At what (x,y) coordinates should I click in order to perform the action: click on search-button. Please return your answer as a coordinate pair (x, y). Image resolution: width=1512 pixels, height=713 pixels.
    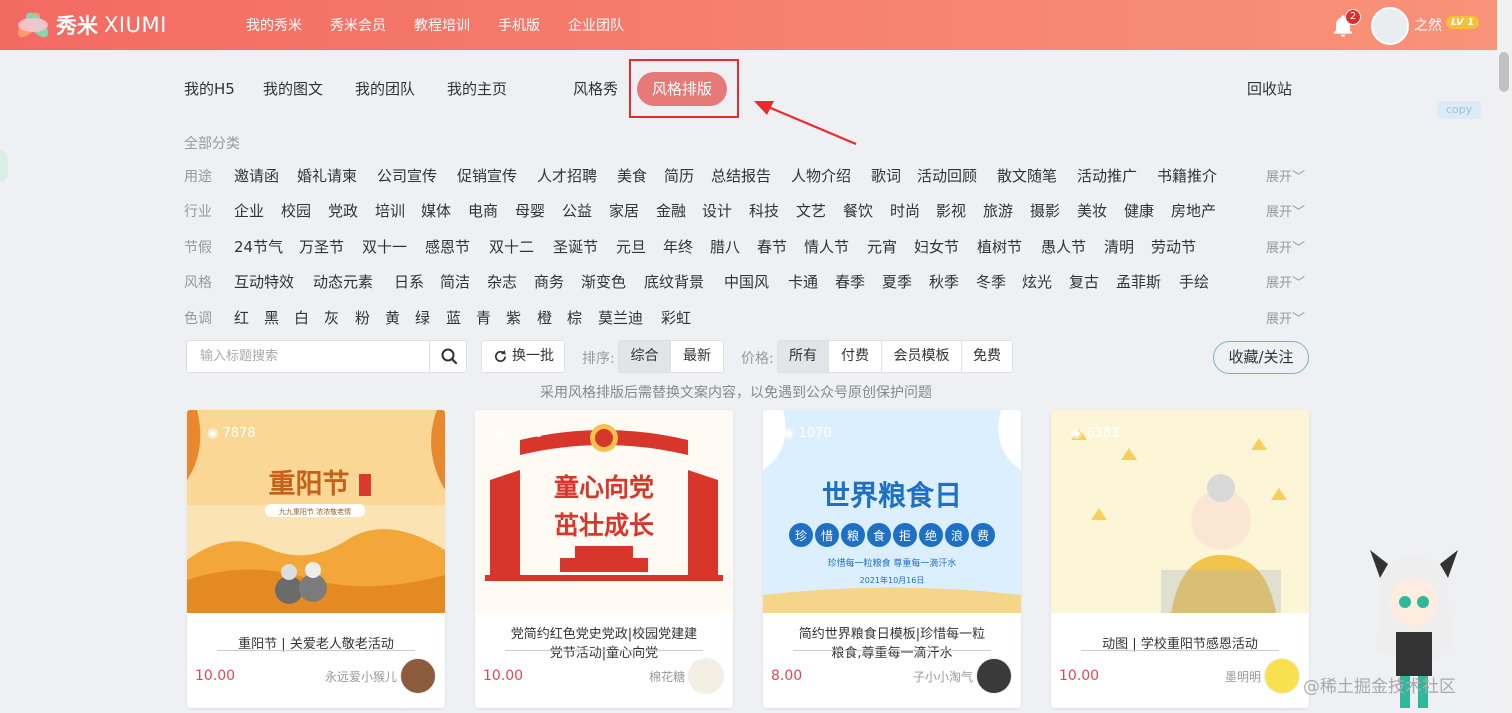
    Looking at the image, I should click on (448, 356).